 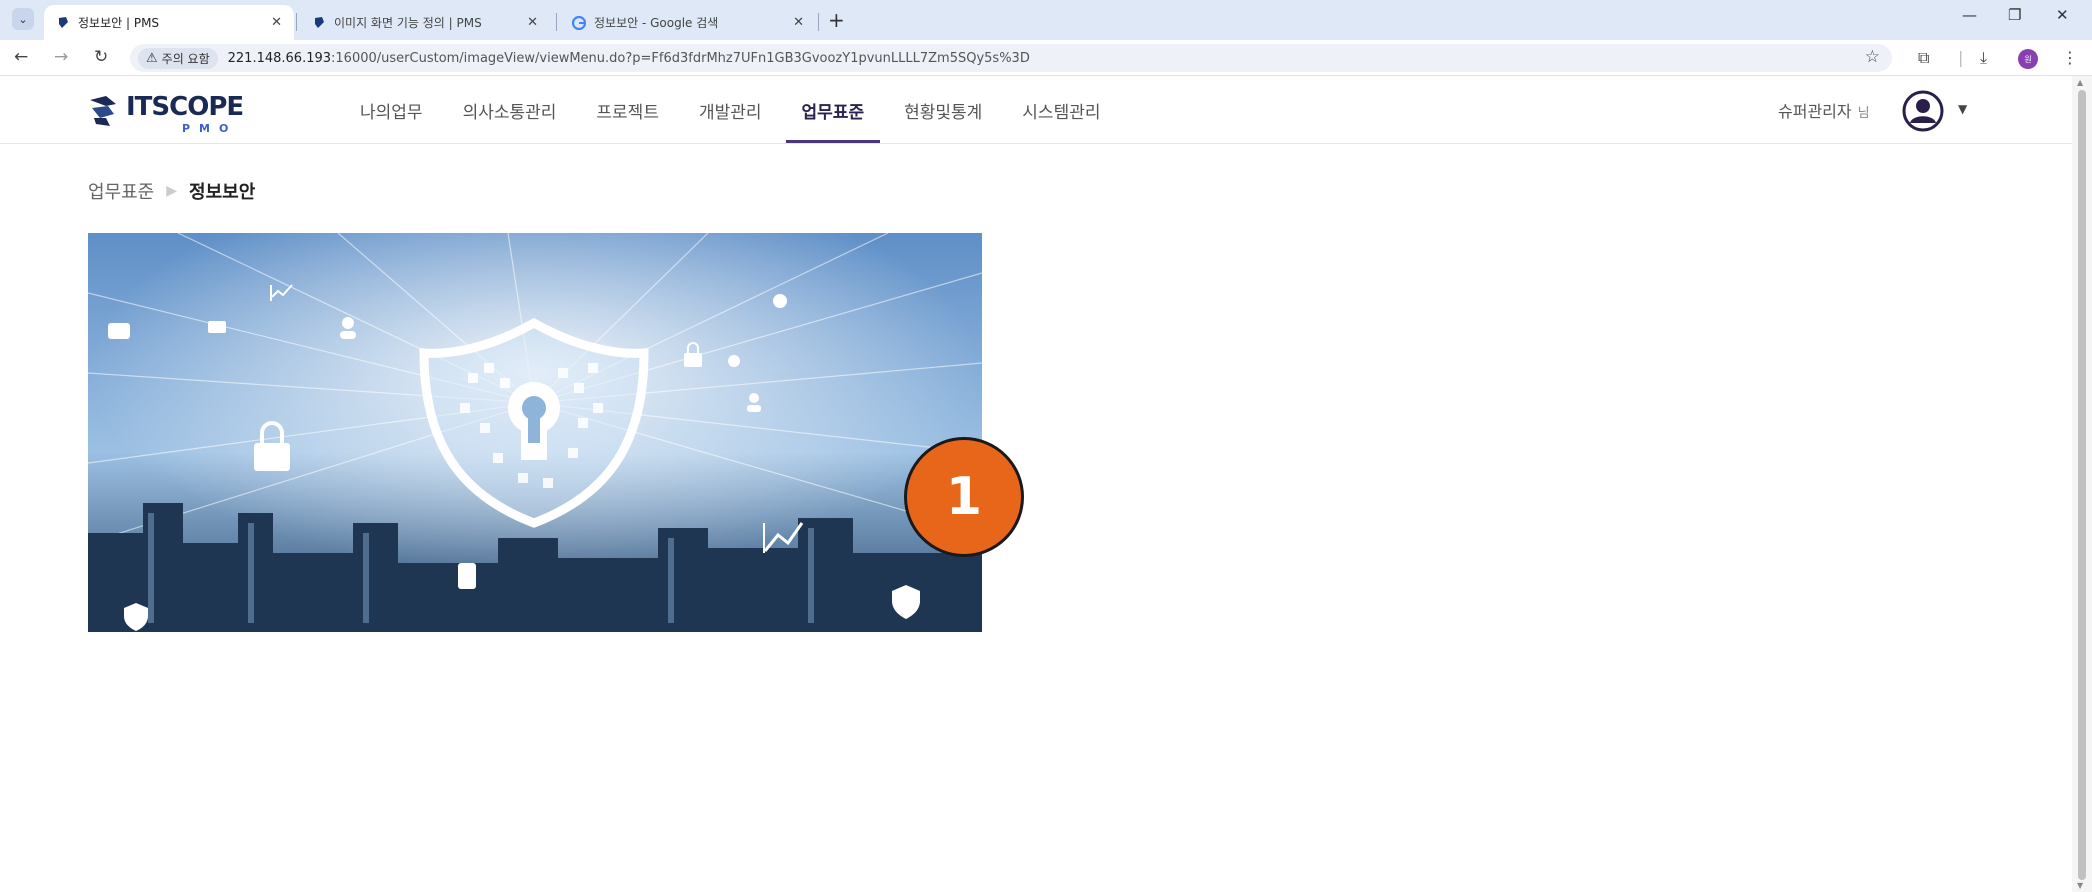 What do you see at coordinates (964, 497) in the screenshot?
I see `step-marker-badge: 1` at bounding box center [964, 497].